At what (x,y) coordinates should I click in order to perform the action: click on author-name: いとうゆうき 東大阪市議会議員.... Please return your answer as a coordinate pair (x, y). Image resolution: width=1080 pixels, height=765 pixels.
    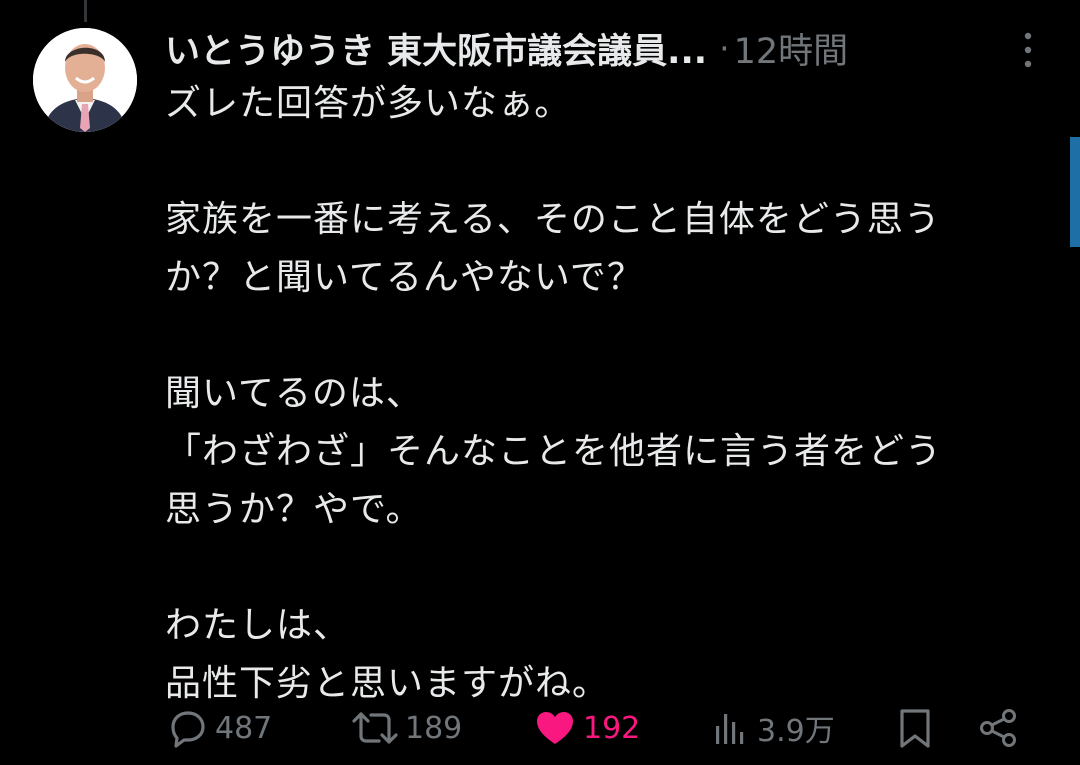
    Looking at the image, I should click on (436, 48).